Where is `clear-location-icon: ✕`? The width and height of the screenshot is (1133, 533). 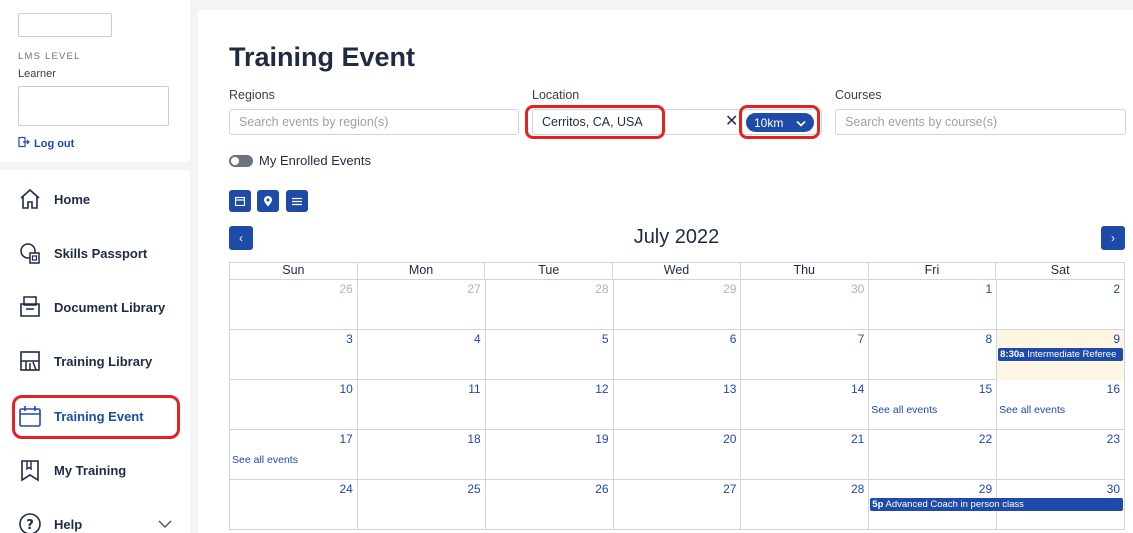 clear-location-icon: ✕ is located at coordinates (731, 121).